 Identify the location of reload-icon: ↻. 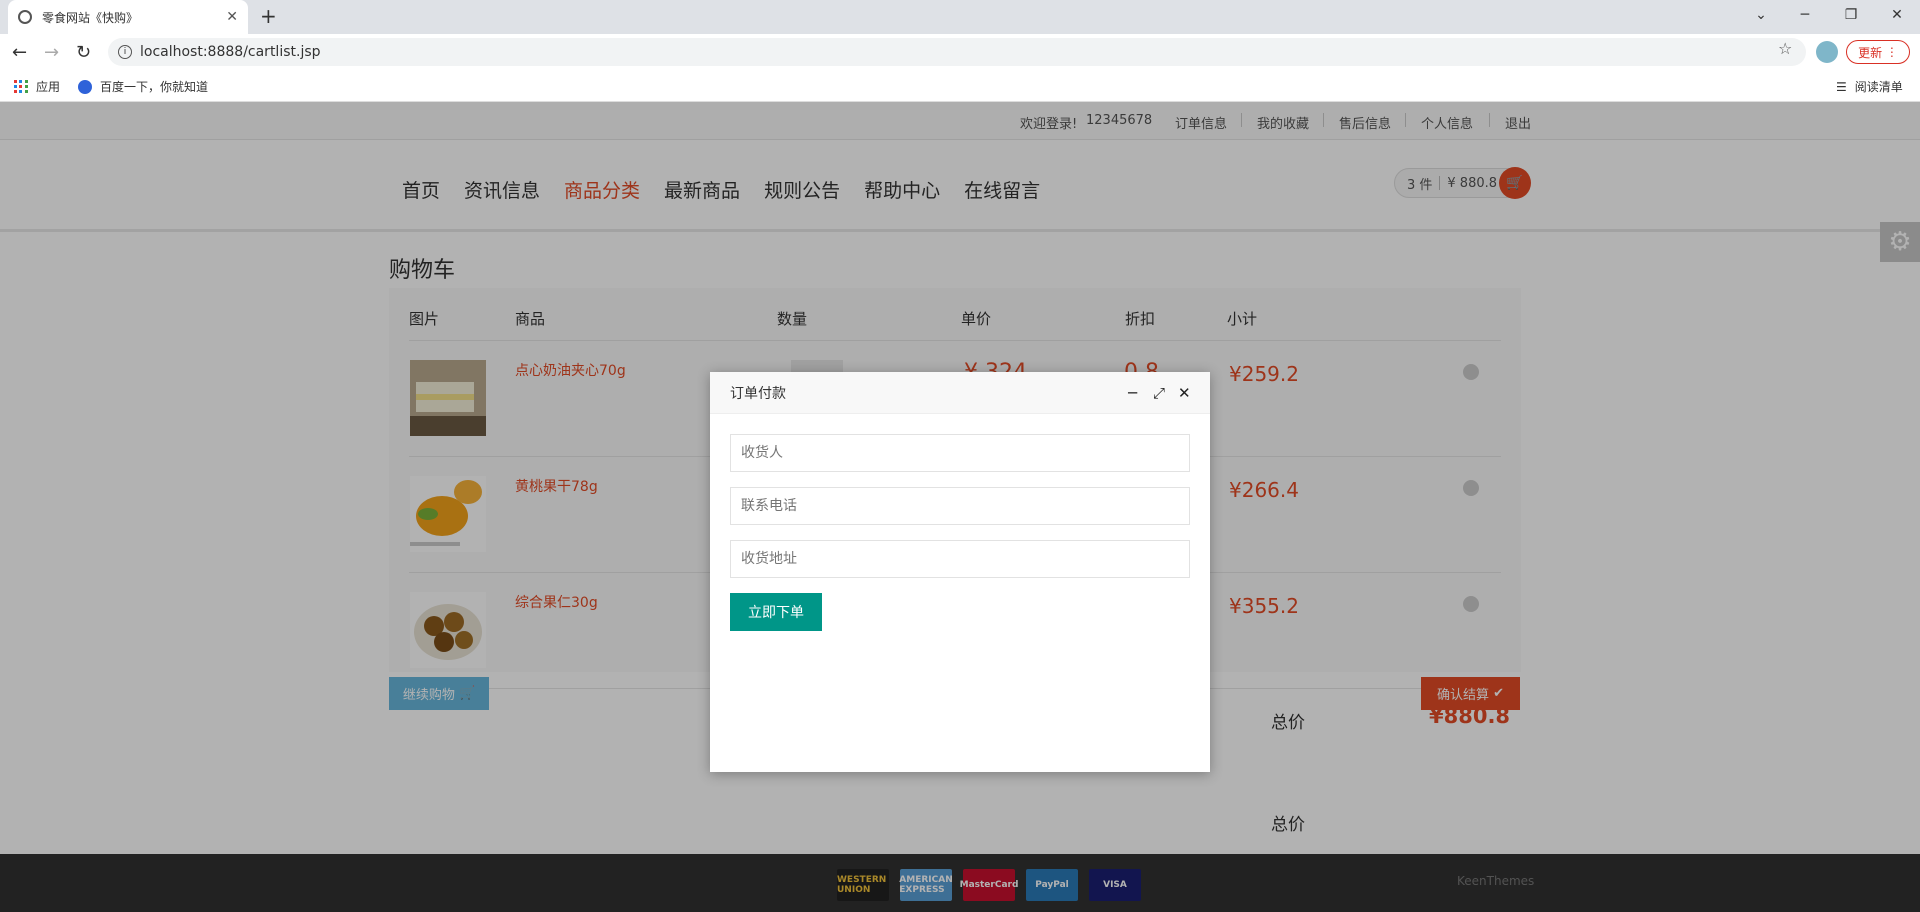
(83, 52).